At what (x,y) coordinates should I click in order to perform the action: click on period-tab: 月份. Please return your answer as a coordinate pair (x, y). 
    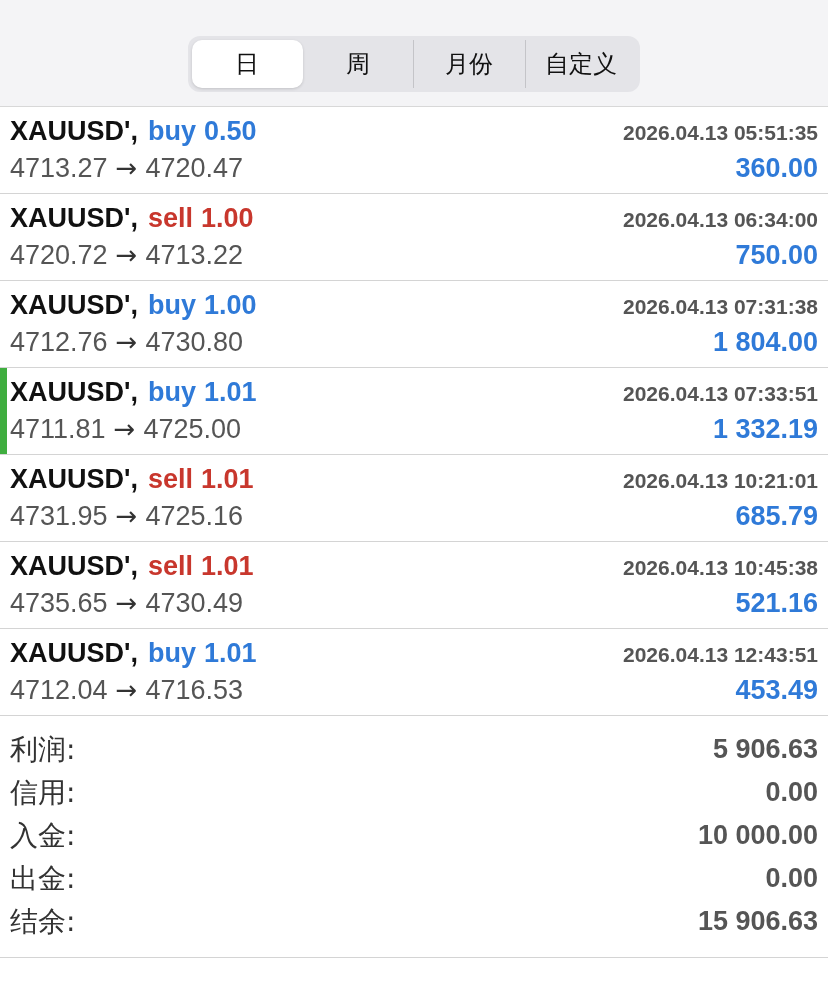
    Looking at the image, I should click on (469, 64).